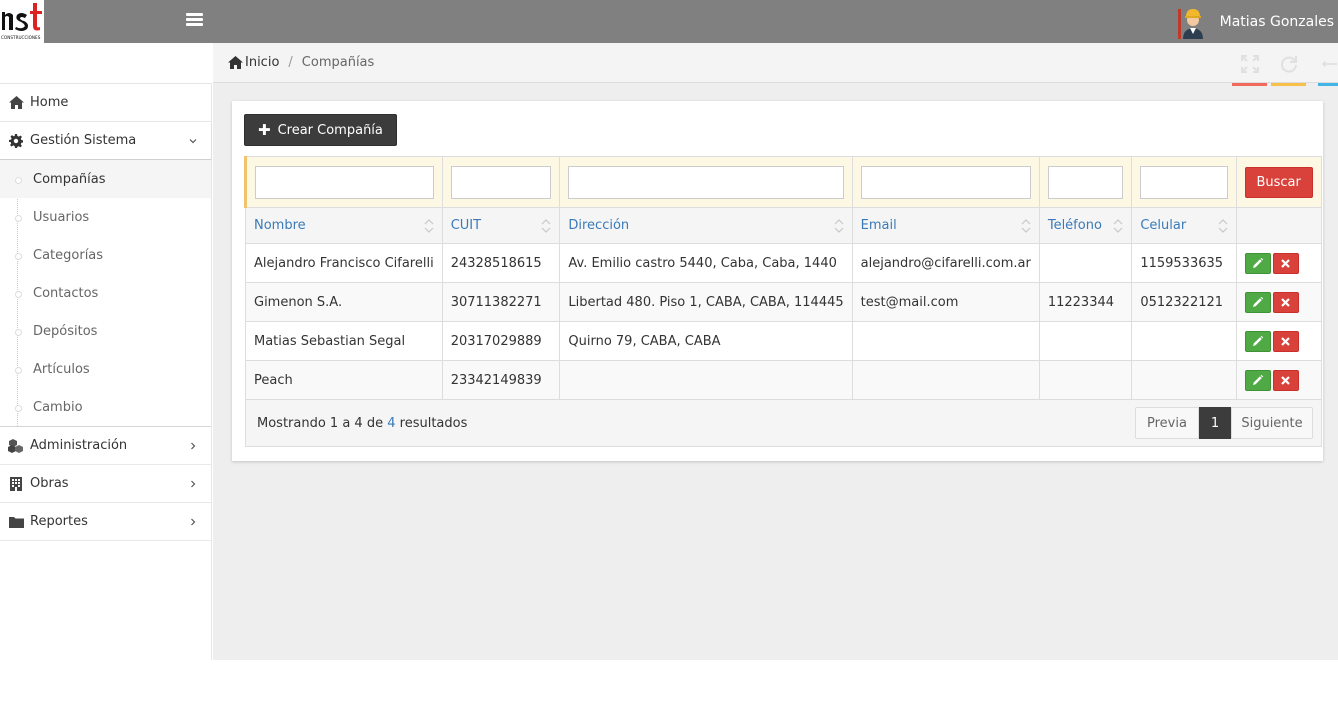 This screenshot has height=722, width=1338. I want to click on pencil-icon, so click(1257, 380).